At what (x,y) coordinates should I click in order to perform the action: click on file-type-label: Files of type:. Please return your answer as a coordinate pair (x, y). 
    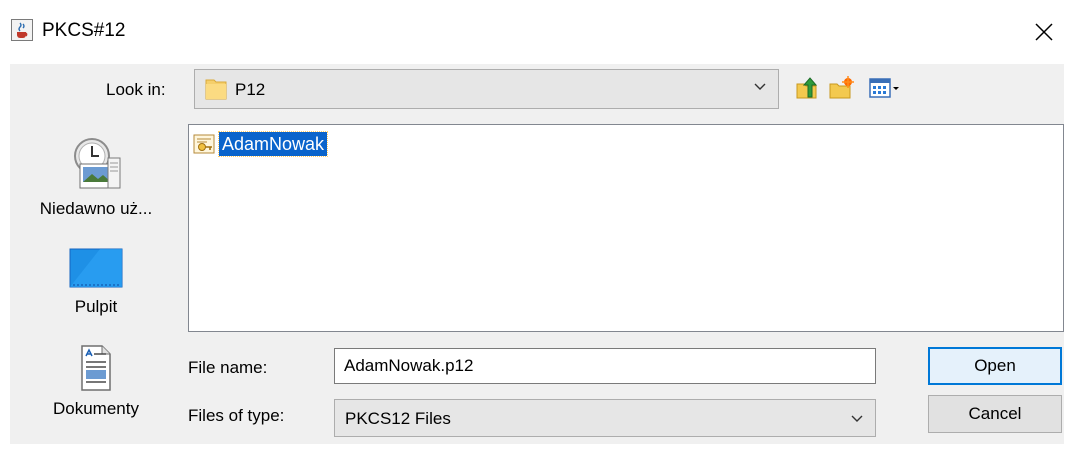
    Looking at the image, I should click on (236, 415).